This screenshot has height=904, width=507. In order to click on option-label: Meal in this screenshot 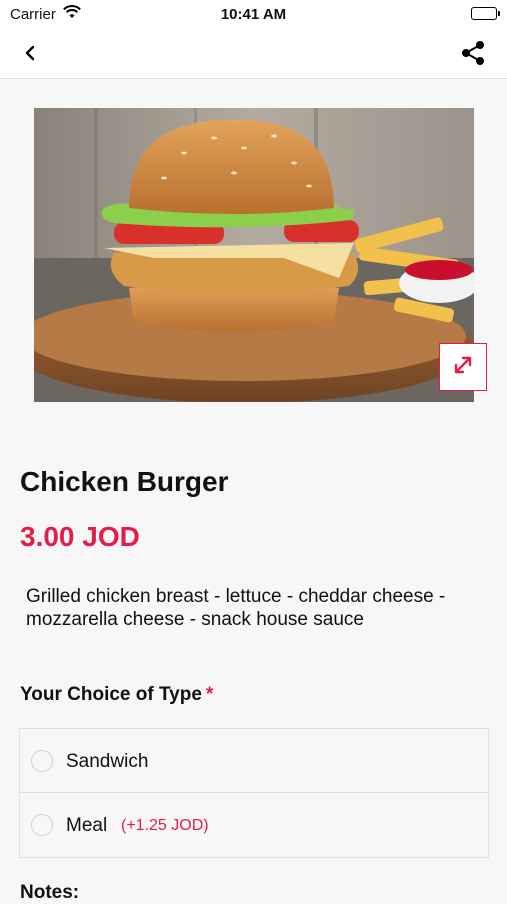, I will do `click(87, 825)`.